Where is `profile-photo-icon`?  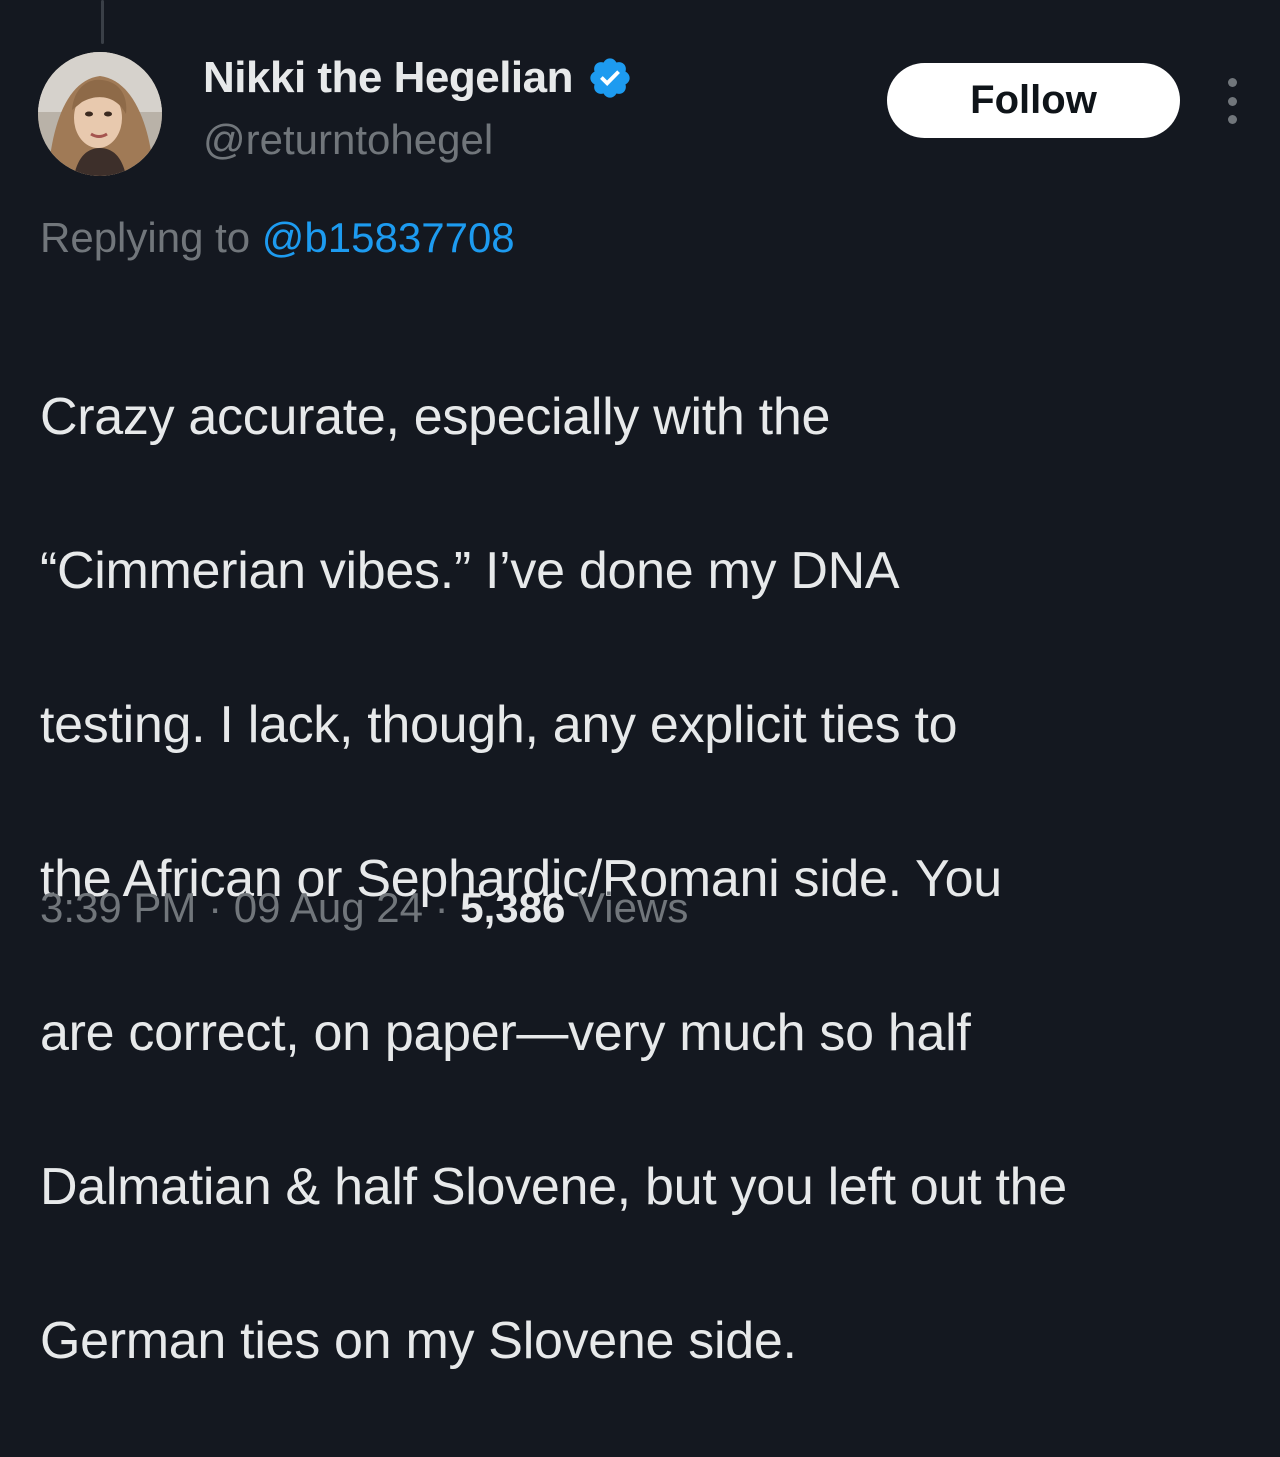
profile-photo-icon is located at coordinates (100, 114).